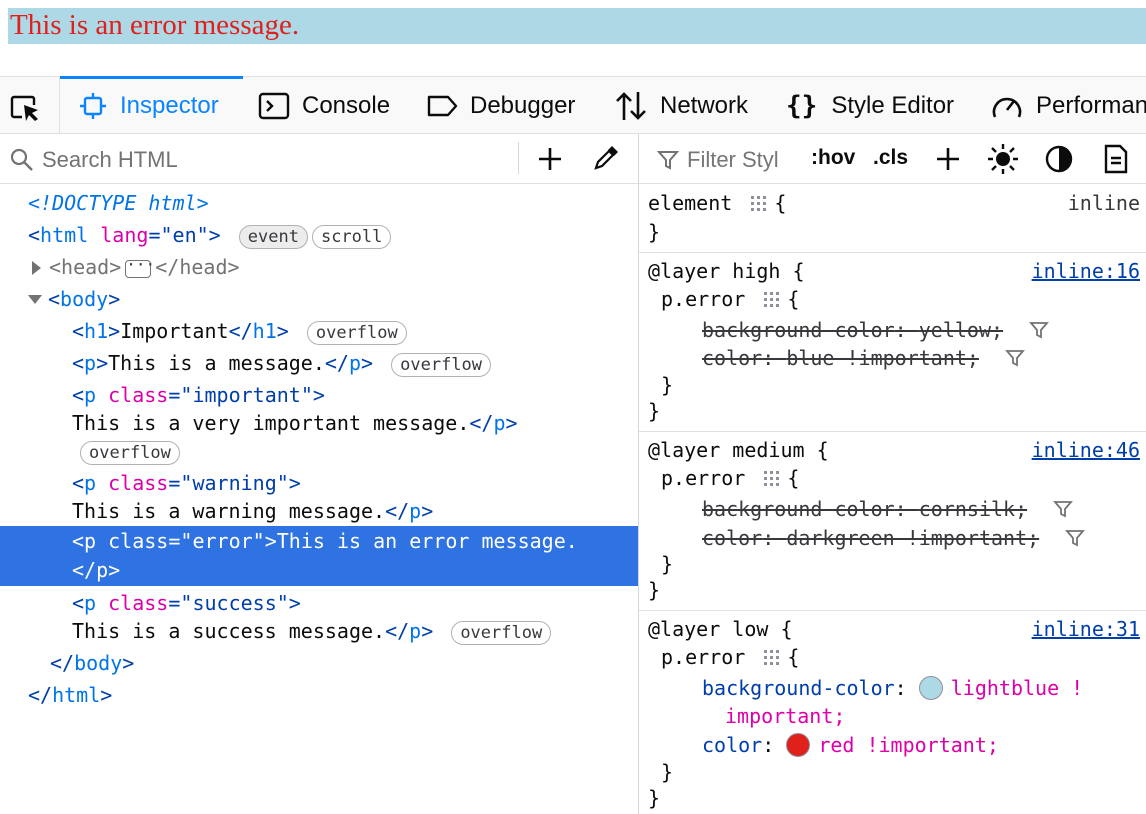 Image resolution: width=1146 pixels, height=814 pixels. Describe the element at coordinates (277, 160) in the screenshot. I see `search-html-input` at that location.